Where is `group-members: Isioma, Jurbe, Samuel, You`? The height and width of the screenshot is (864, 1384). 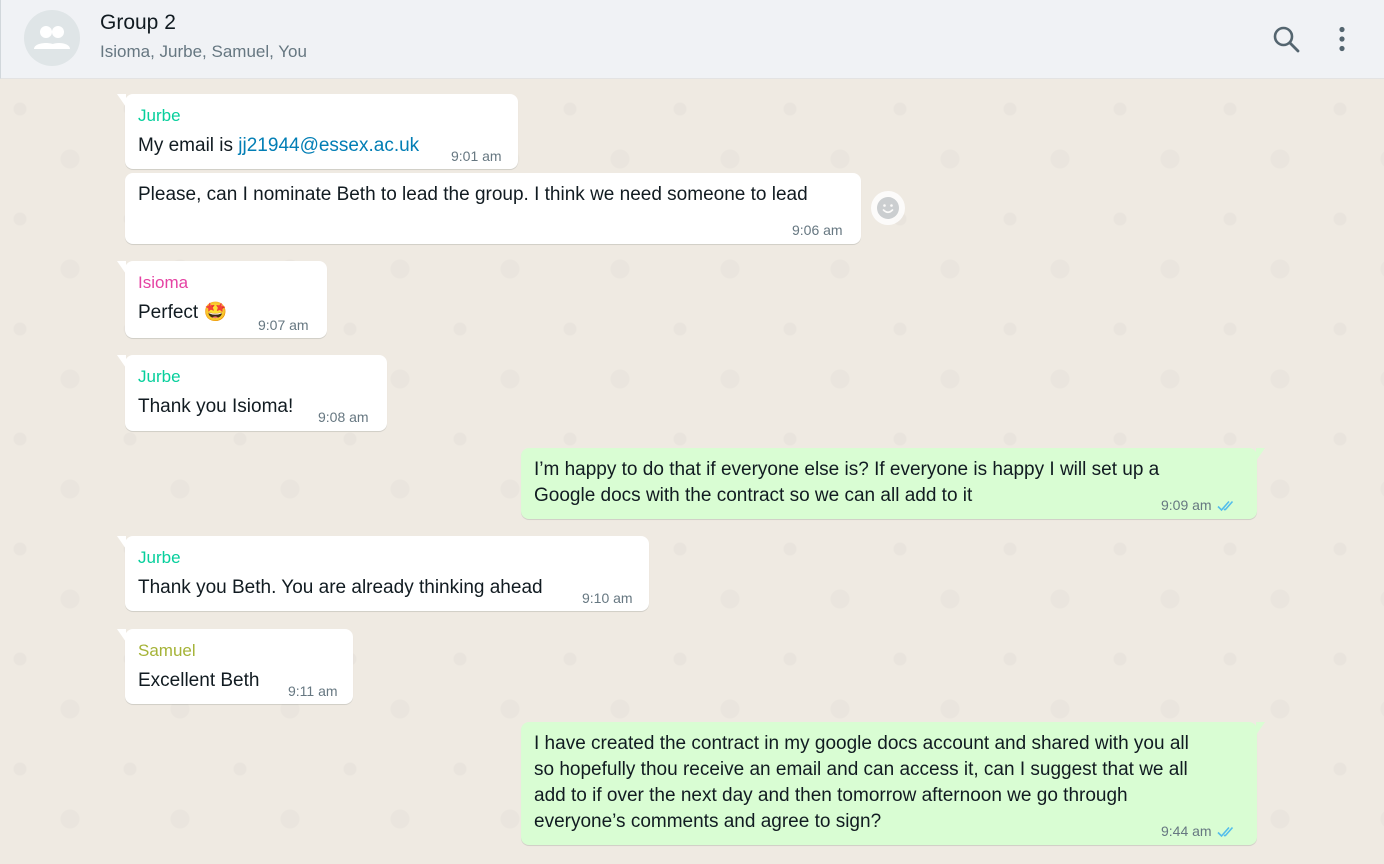
group-members: Isioma, Jurbe, Samuel, You is located at coordinates (203, 52).